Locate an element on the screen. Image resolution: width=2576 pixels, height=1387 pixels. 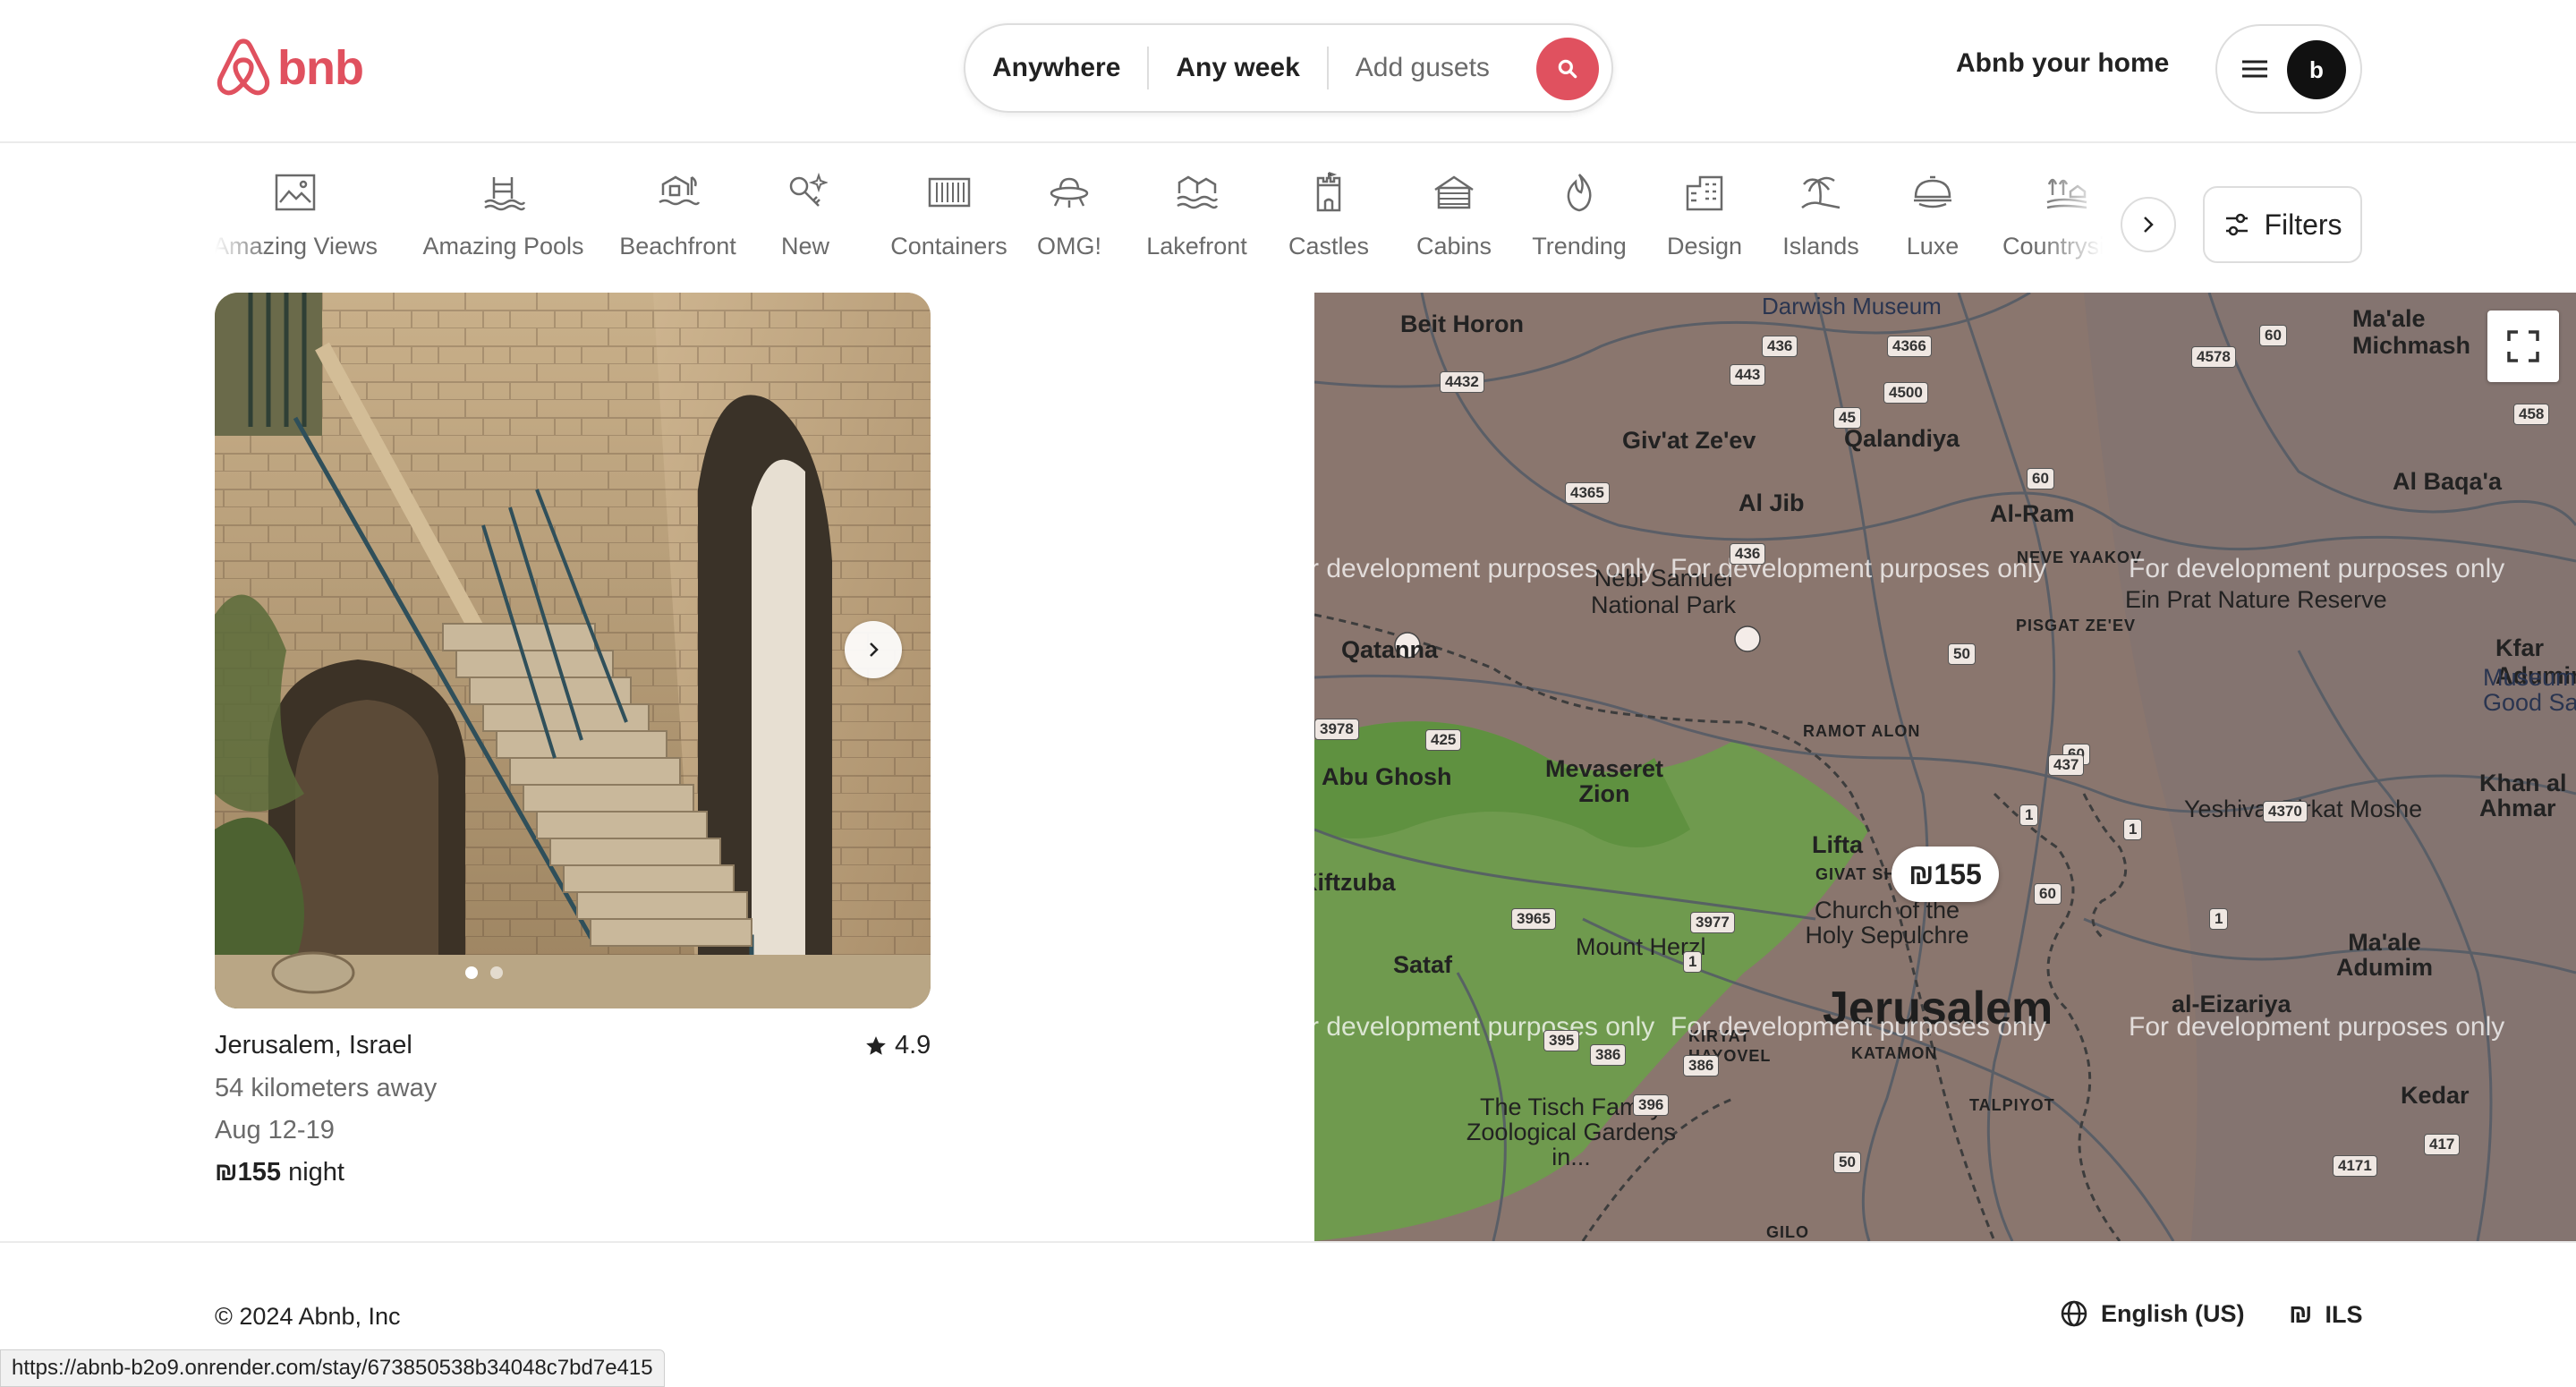
search-when-button: Any week is located at coordinates (1237, 68).